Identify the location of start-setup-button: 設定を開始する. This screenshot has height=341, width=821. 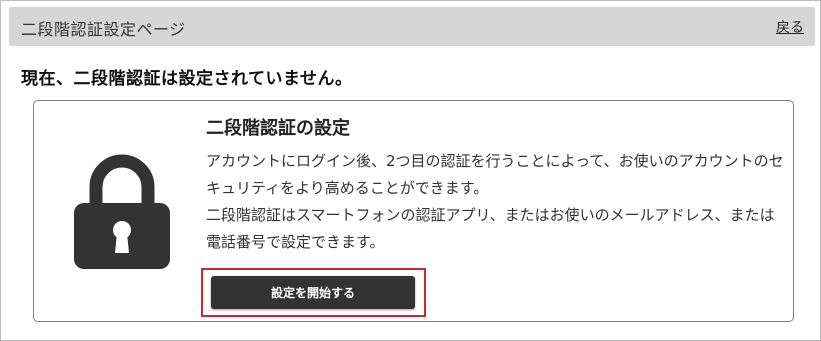
(313, 292).